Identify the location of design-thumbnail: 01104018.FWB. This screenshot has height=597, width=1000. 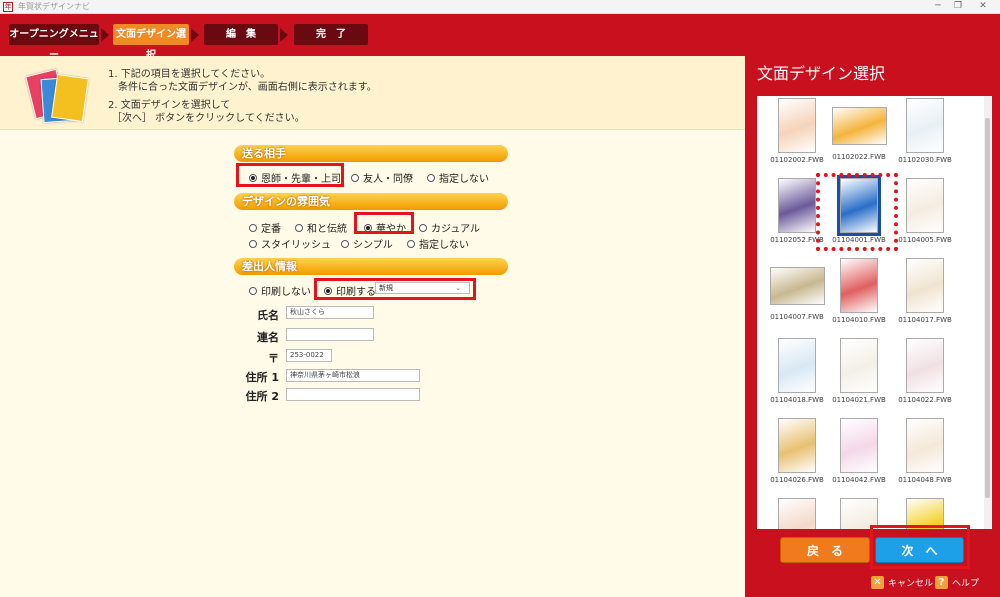
(797, 371).